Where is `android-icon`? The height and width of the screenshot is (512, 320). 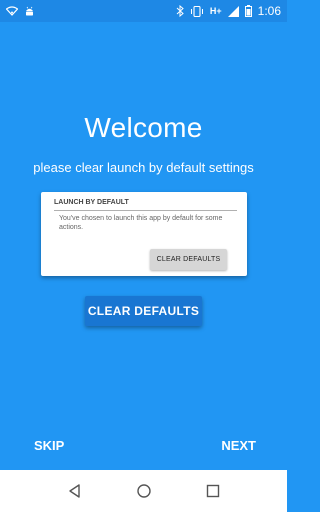
android-icon is located at coordinates (29, 11).